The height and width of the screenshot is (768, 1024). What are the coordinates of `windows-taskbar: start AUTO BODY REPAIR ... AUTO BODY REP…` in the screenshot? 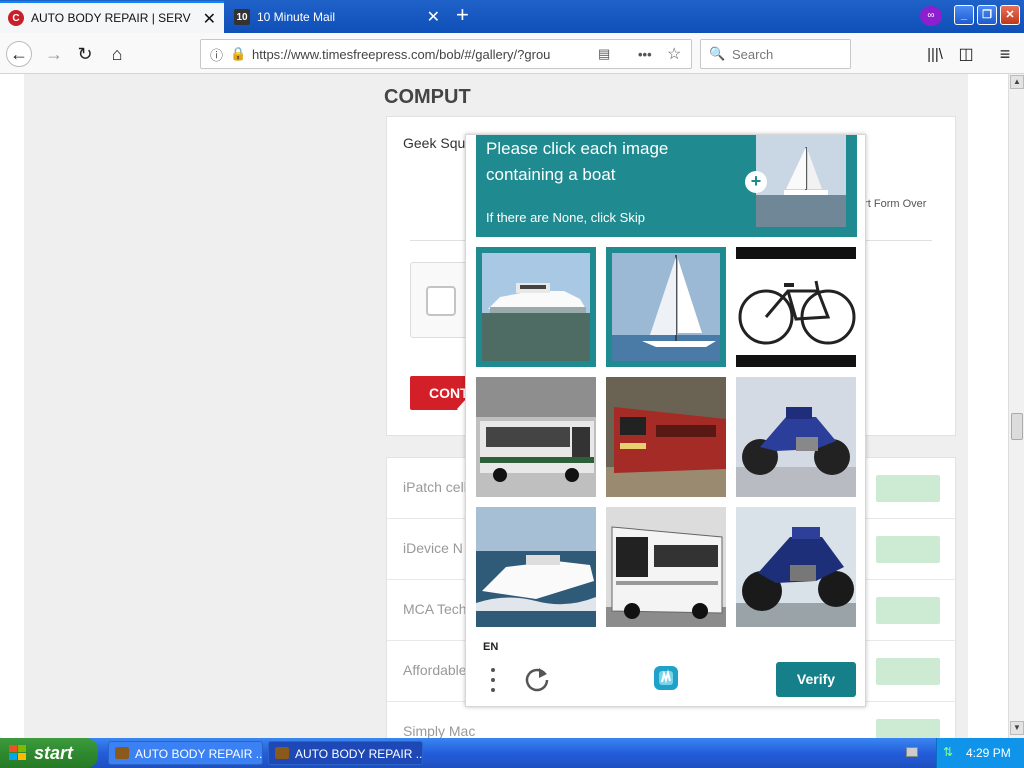 It's located at (512, 753).